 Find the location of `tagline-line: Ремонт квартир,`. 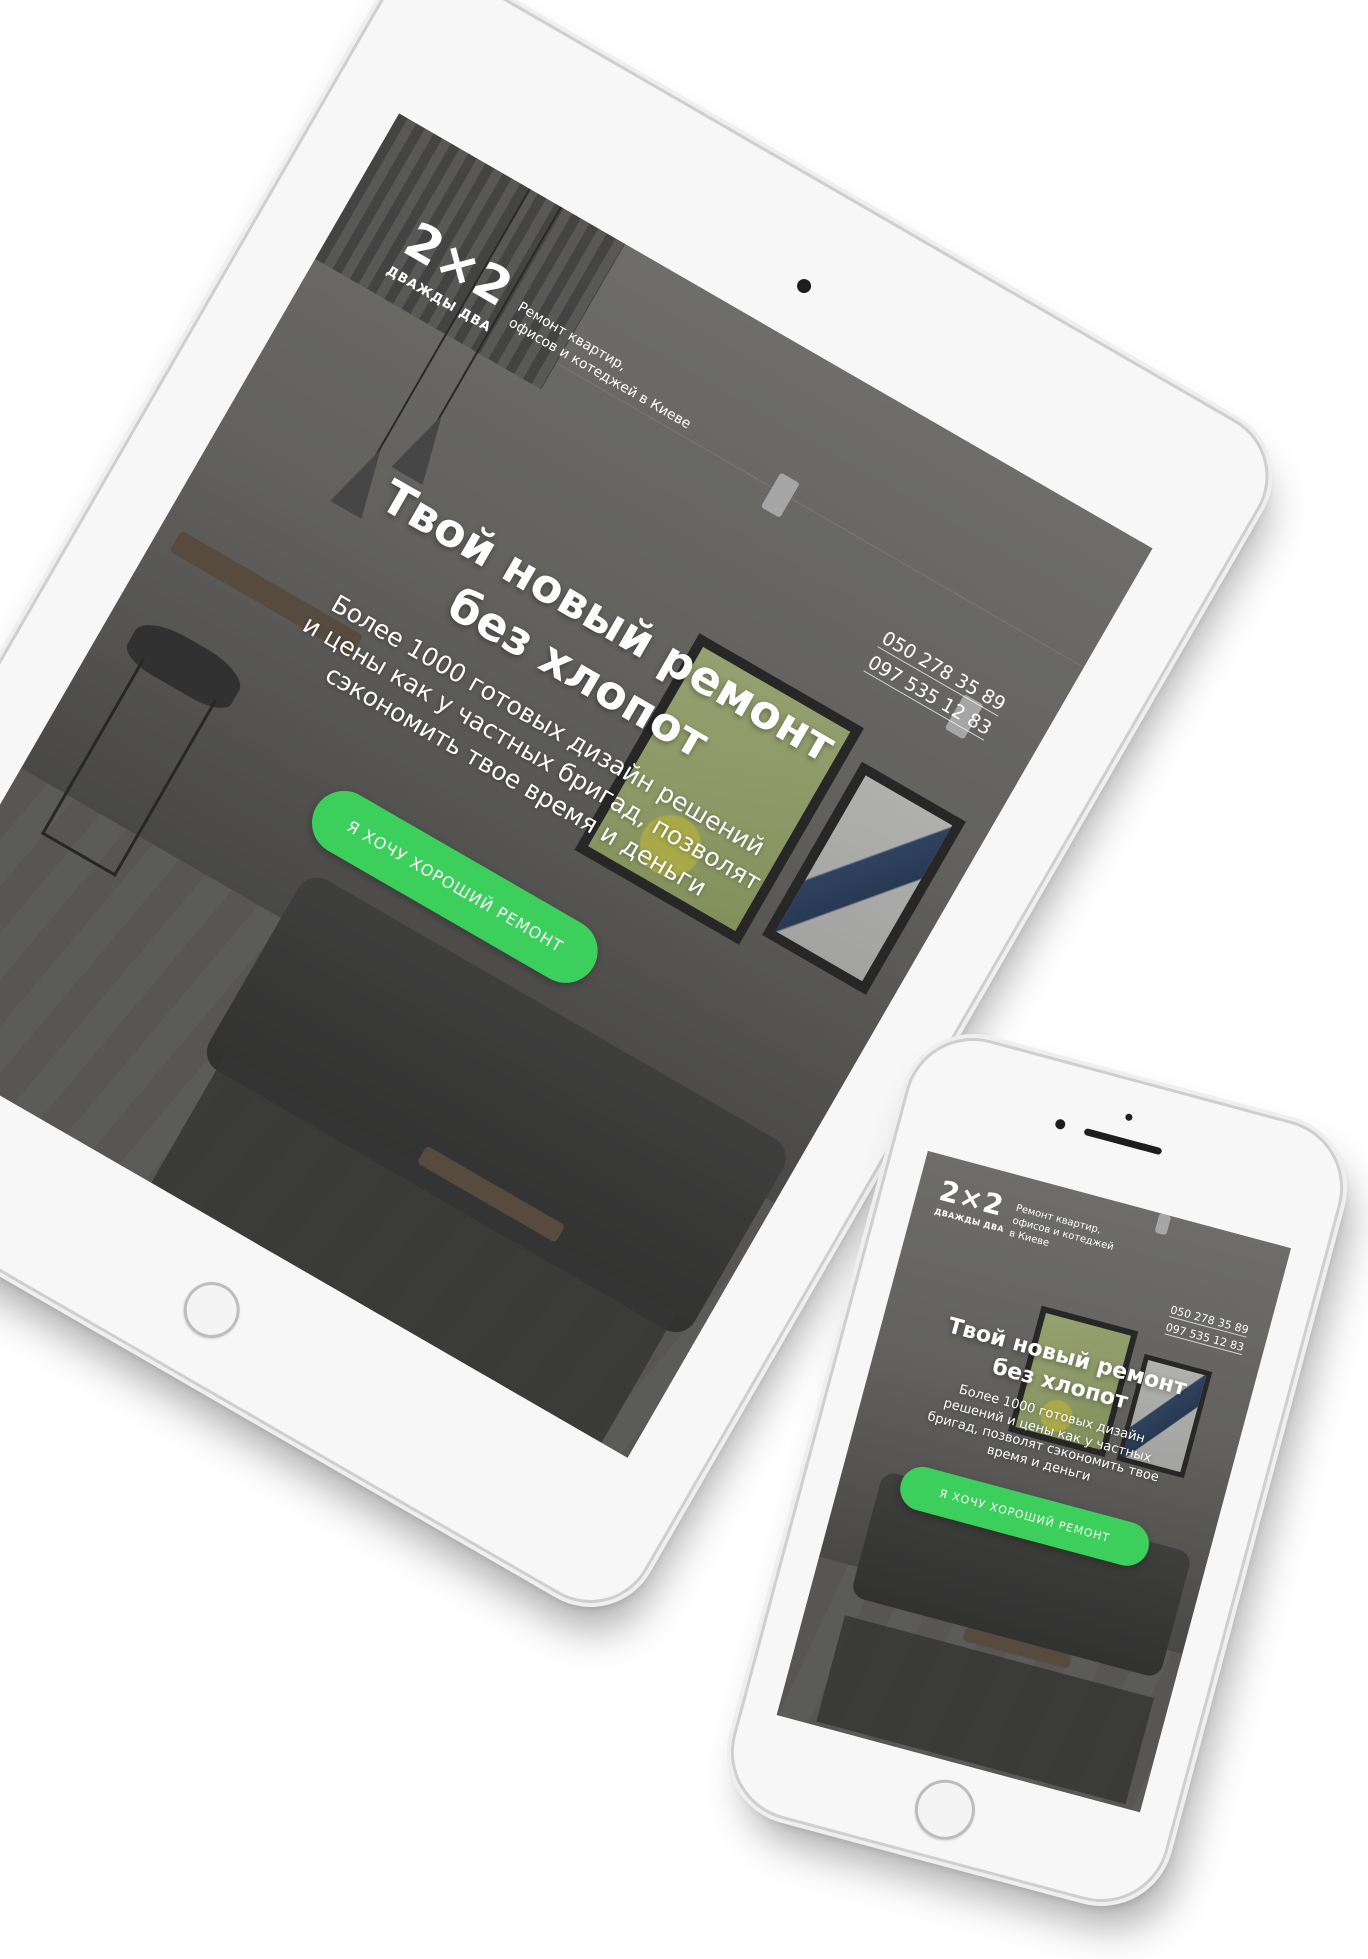

tagline-line: Ремонт квартир, is located at coordinates (572, 337).